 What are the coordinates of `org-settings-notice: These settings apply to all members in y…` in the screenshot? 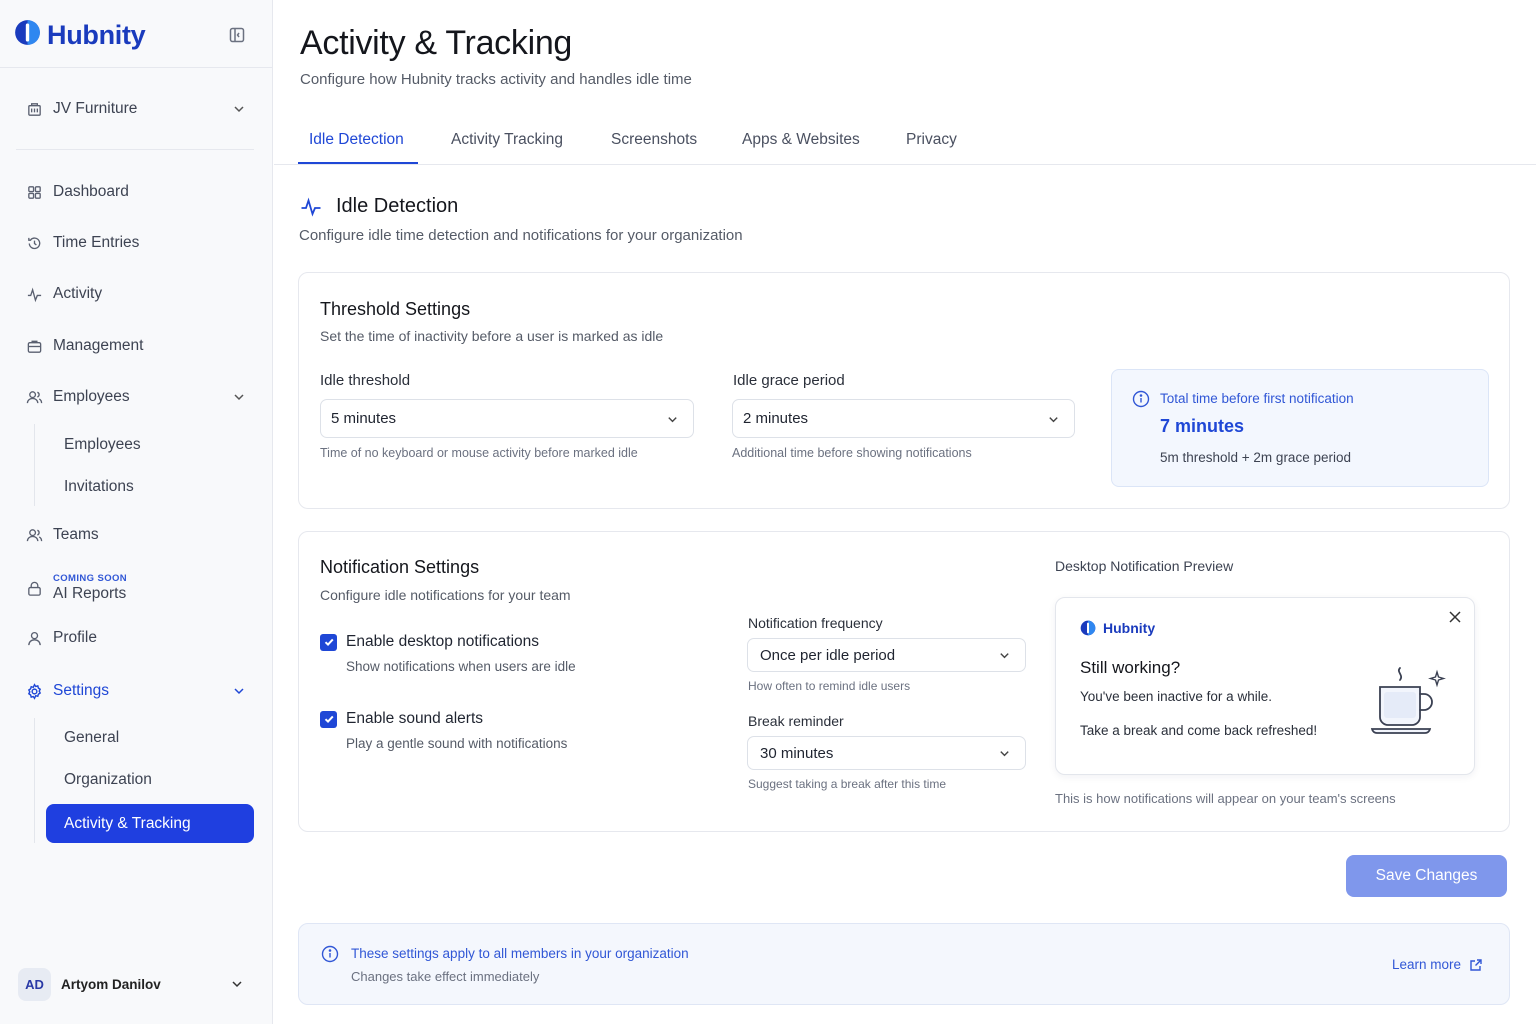 It's located at (904, 964).